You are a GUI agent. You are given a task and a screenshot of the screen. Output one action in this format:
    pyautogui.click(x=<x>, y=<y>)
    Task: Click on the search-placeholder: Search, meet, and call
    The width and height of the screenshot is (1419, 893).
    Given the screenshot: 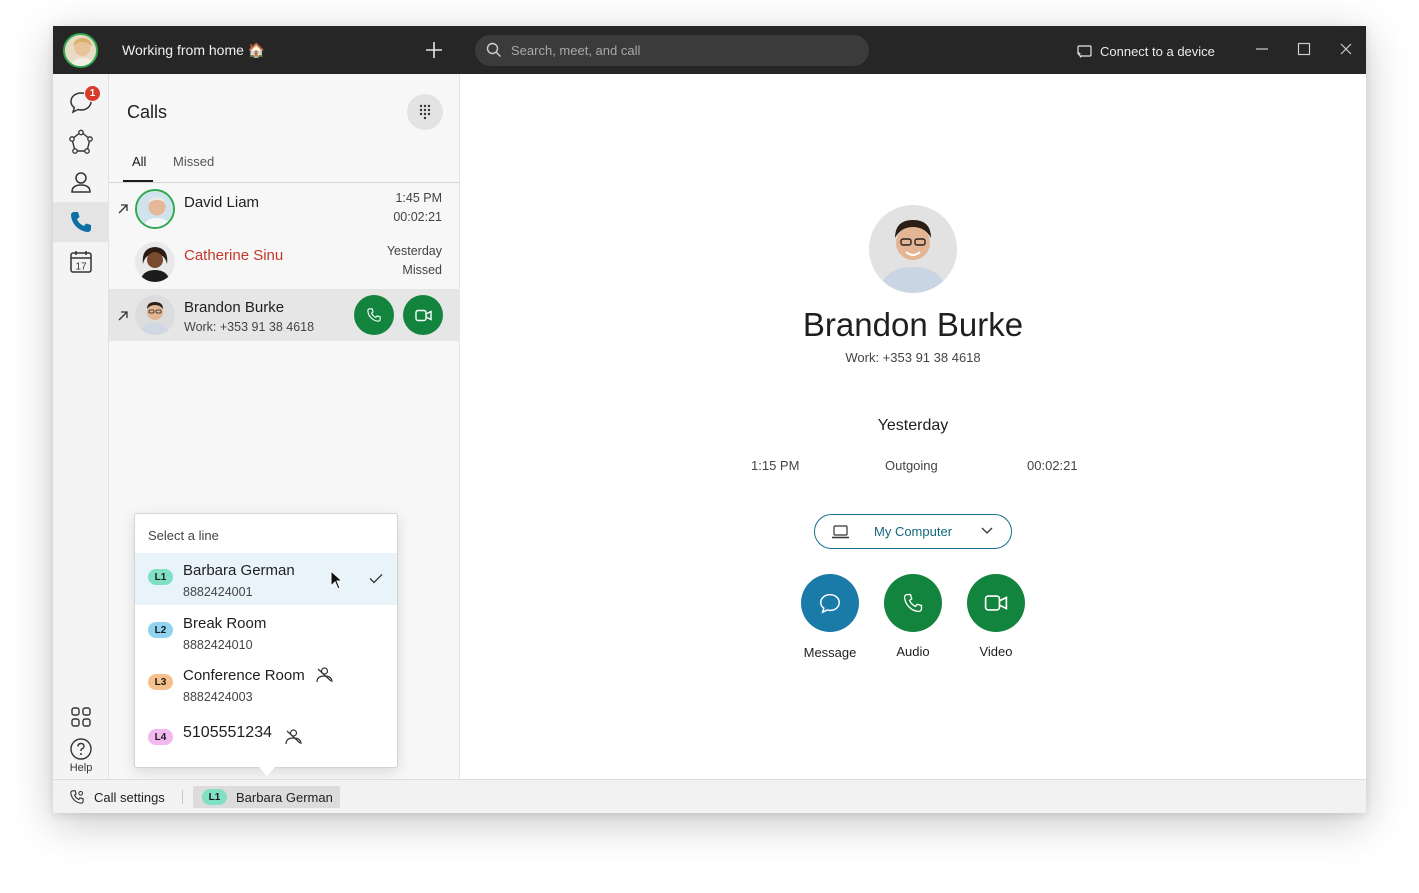 What is the action you would take?
    pyautogui.click(x=576, y=50)
    